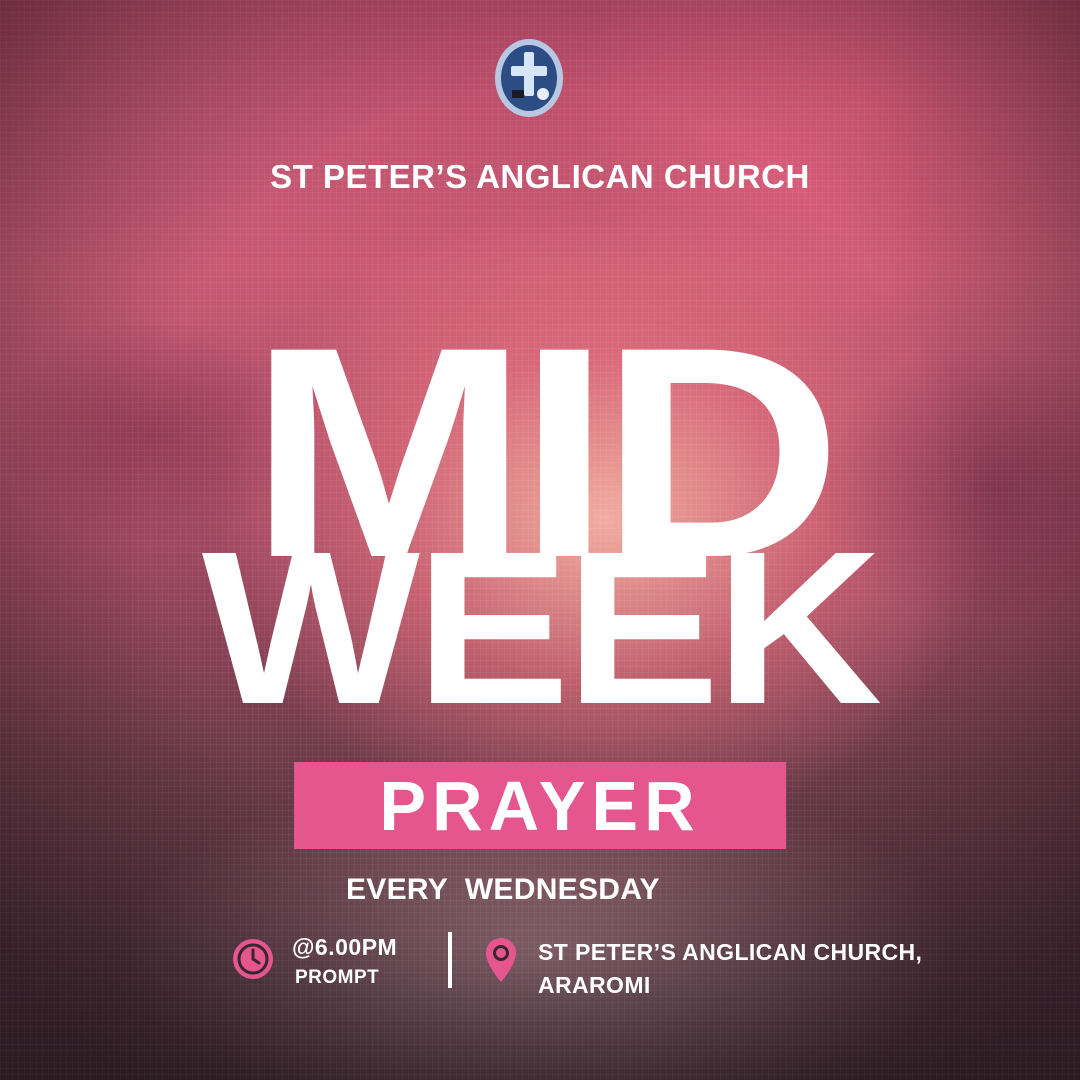  Describe the element at coordinates (730, 952) in the screenshot. I see `address-line1: ST PETER’S ANGLICAN CHURCH,` at that location.